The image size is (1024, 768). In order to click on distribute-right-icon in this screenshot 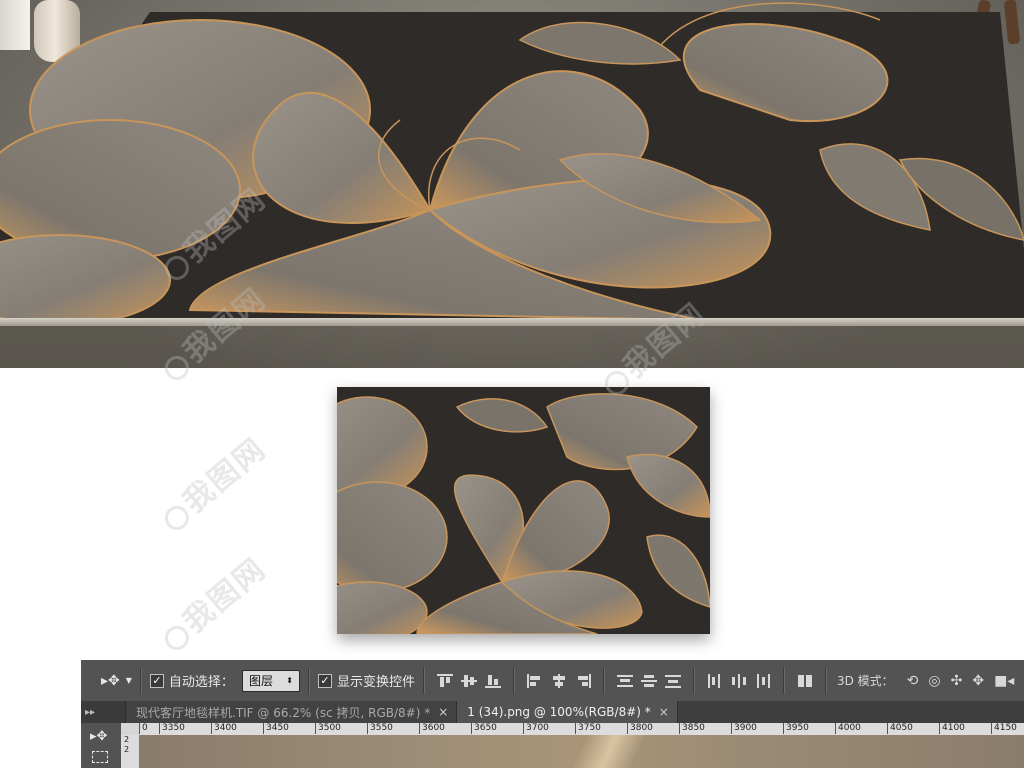, I will do `click(763, 680)`.